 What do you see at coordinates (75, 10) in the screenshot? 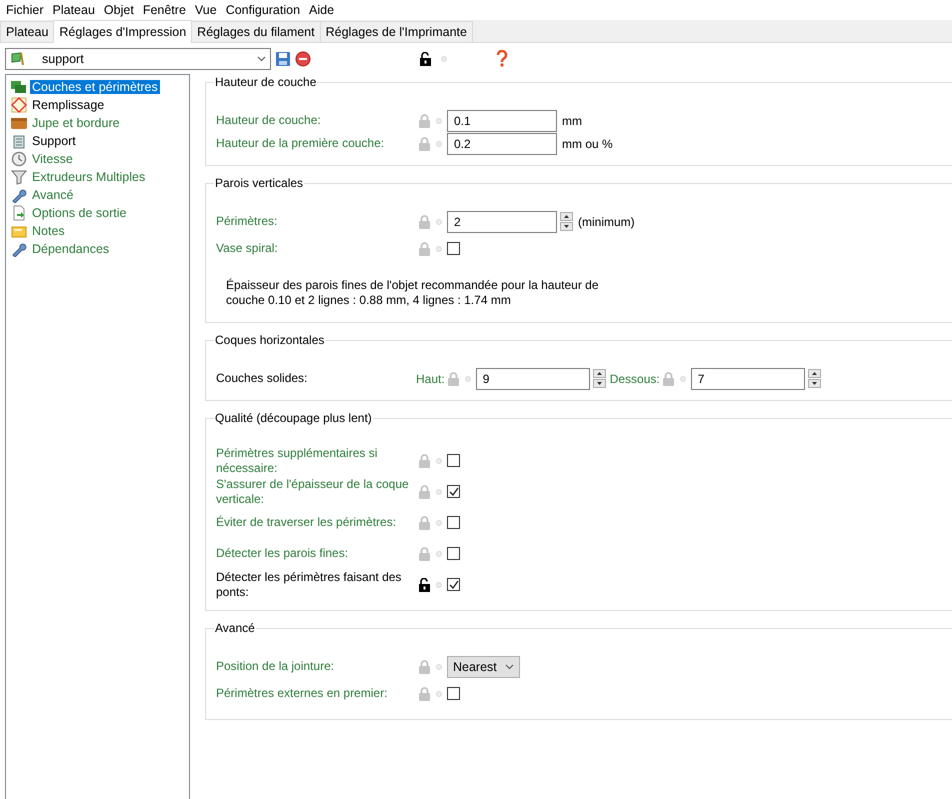
I see `menu-item: Plateau` at bounding box center [75, 10].